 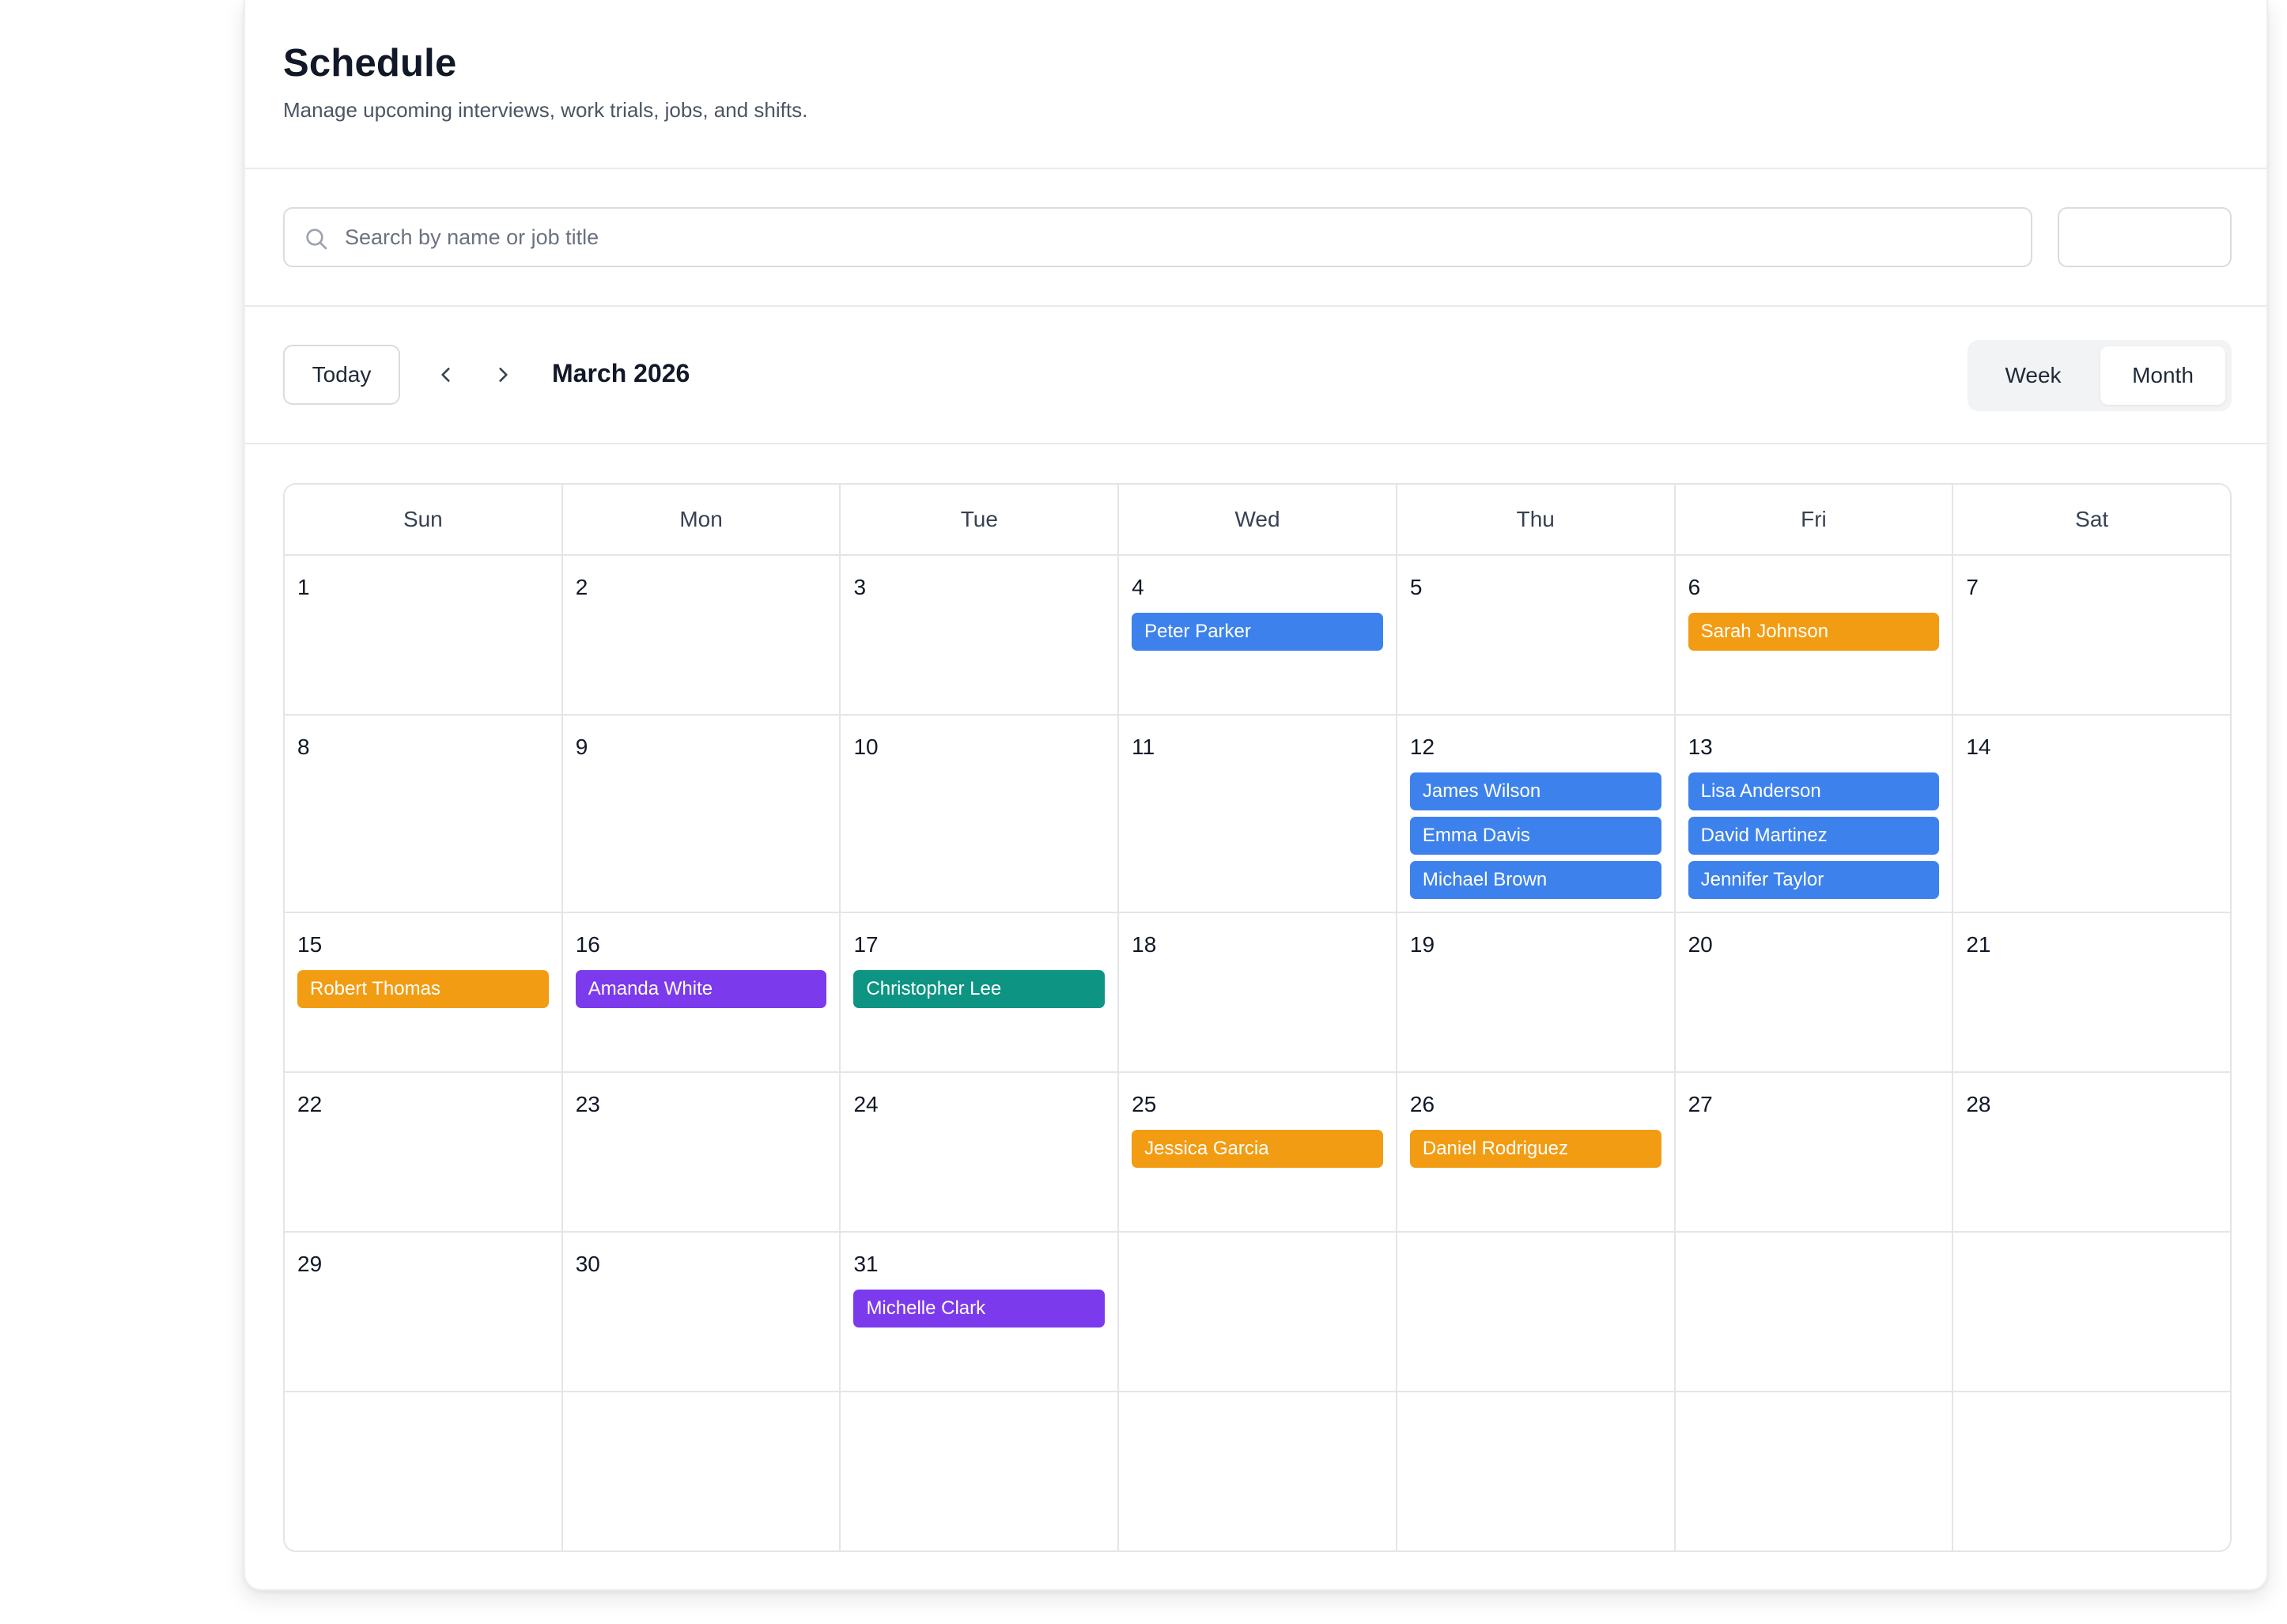 I want to click on day-of-week-header: Tue, so click(x=980, y=520).